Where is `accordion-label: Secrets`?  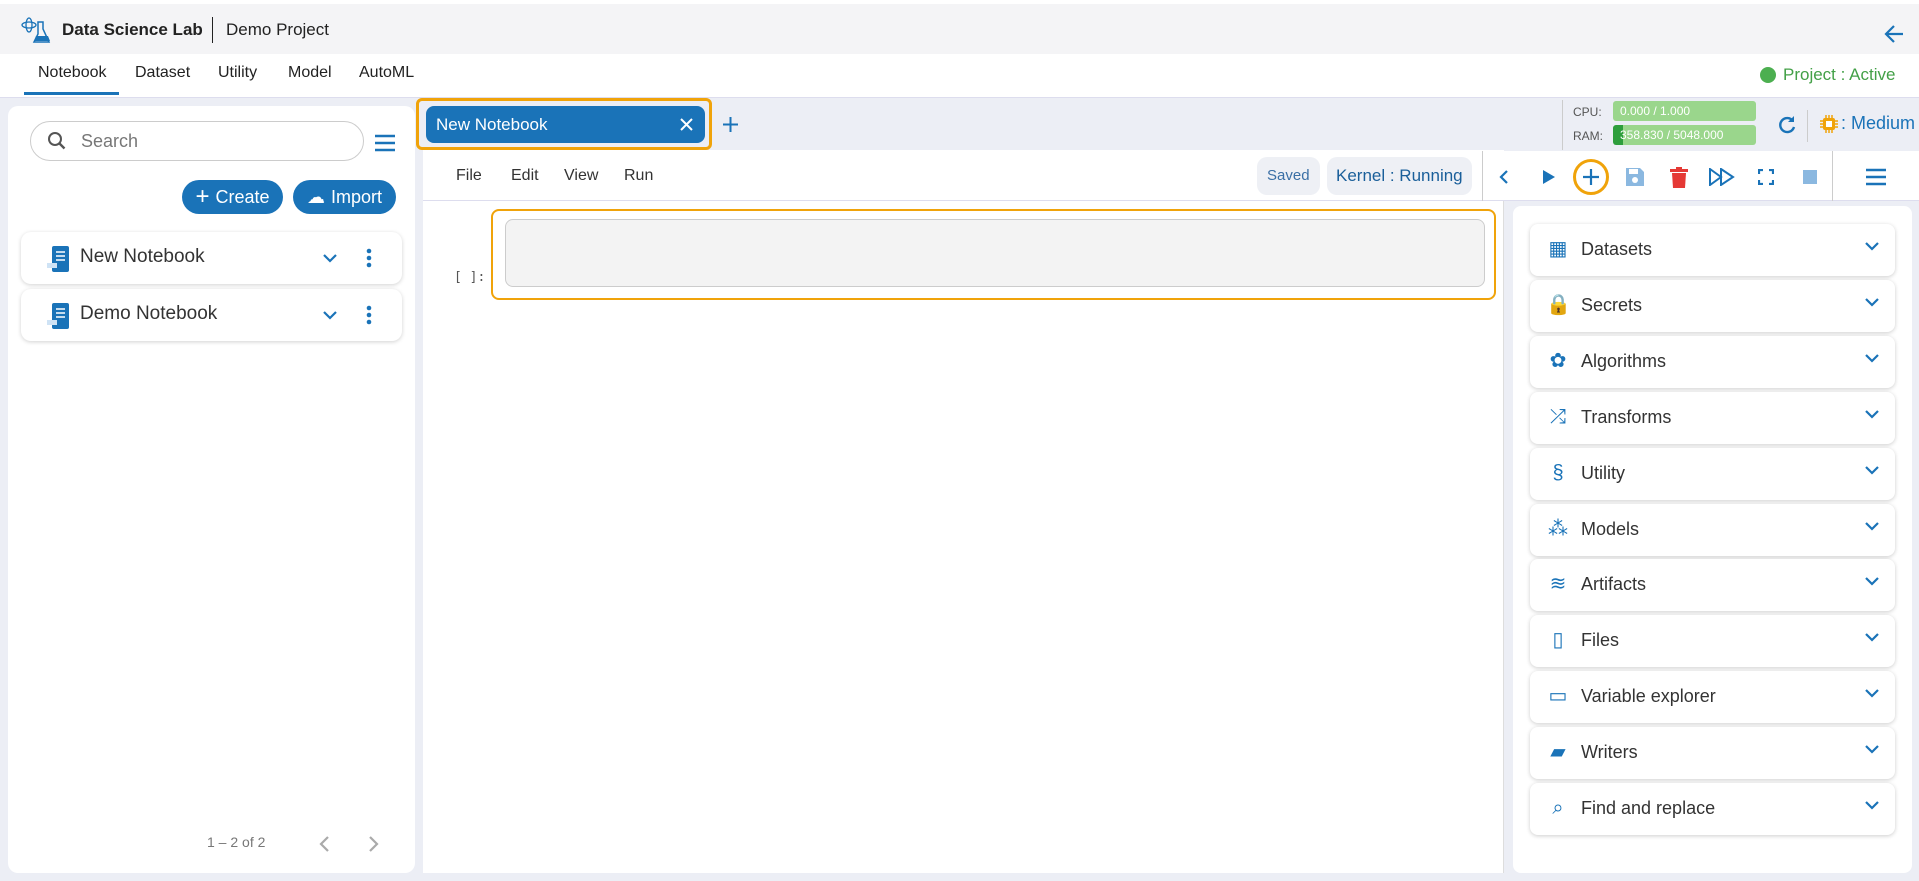 accordion-label: Secrets is located at coordinates (1612, 304).